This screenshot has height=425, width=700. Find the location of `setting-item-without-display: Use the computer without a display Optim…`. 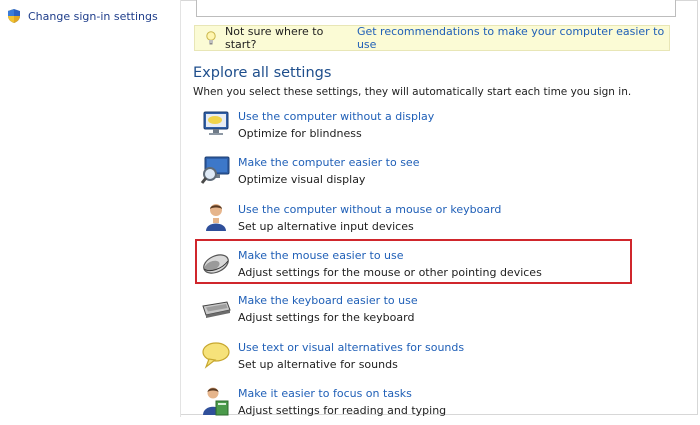

setting-item-without-display: Use the computer without a display Optim… is located at coordinates (415, 128).